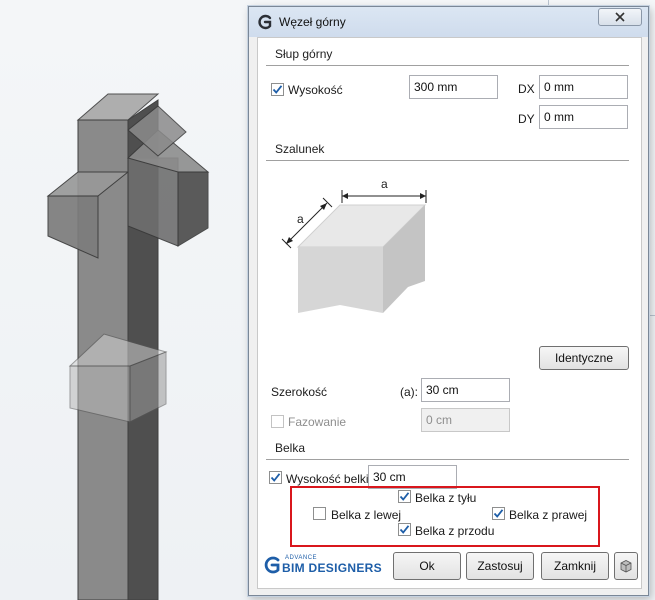  What do you see at coordinates (354, 245) in the screenshot?
I see `formwork-dimension-diagram: a a` at bounding box center [354, 245].